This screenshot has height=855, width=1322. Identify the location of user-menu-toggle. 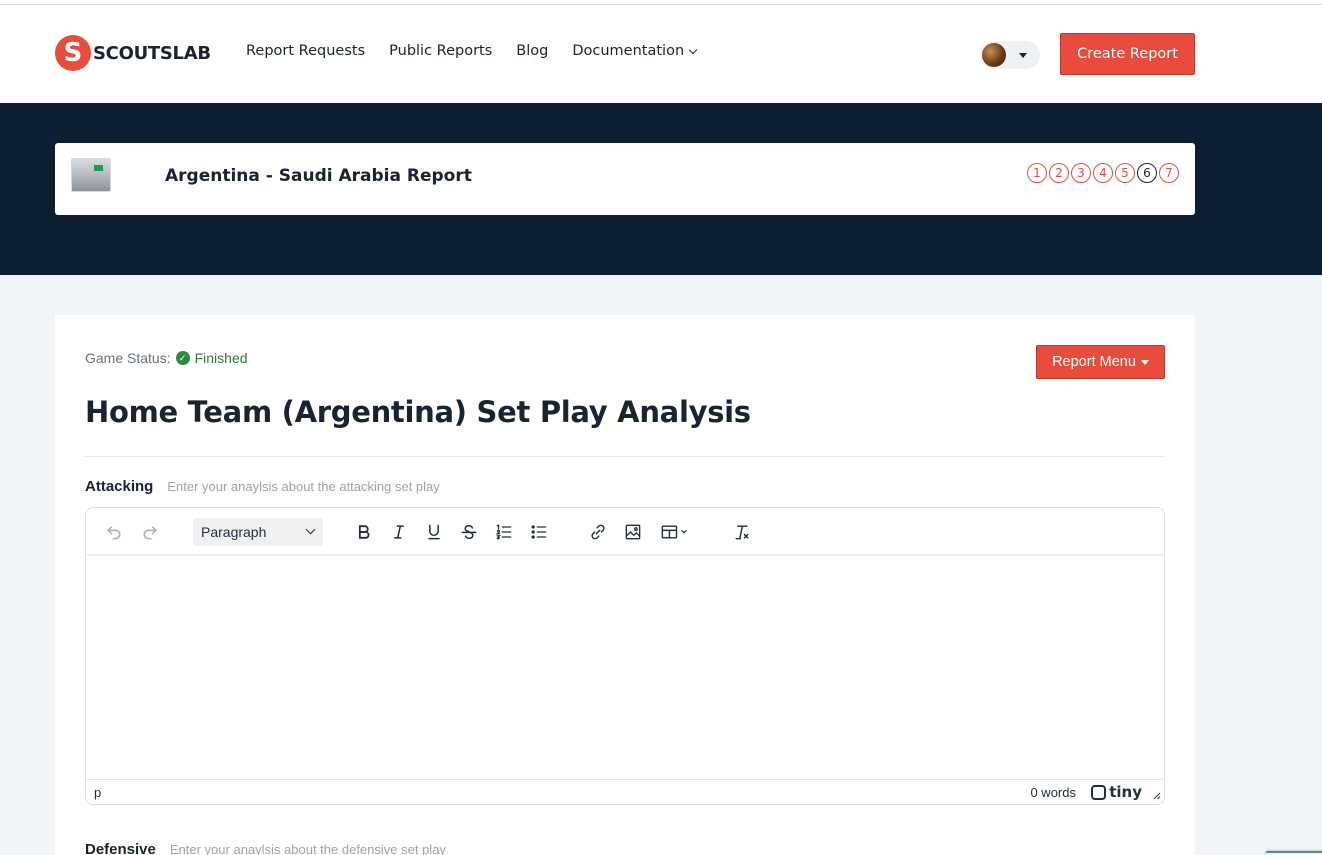
(1010, 55).